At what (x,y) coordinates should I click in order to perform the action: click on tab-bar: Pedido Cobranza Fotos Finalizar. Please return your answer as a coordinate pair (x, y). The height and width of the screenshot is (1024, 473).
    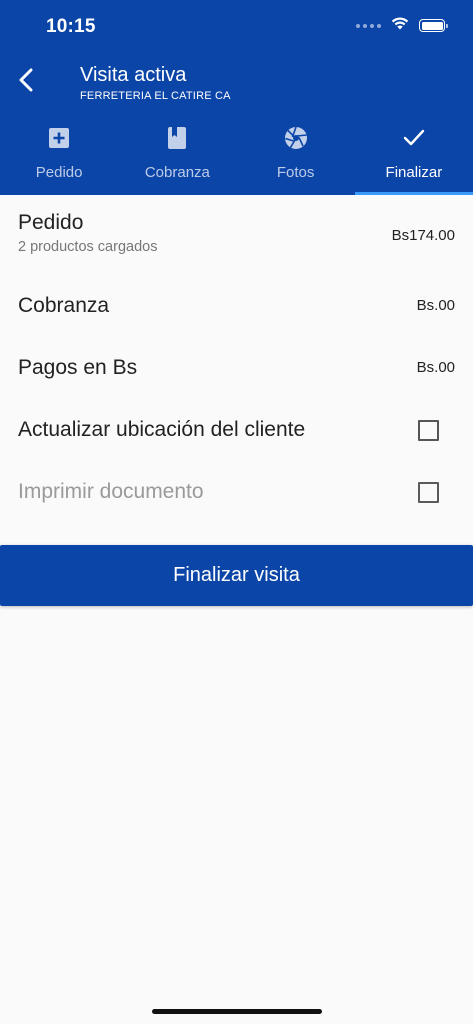
    Looking at the image, I should click on (236, 156).